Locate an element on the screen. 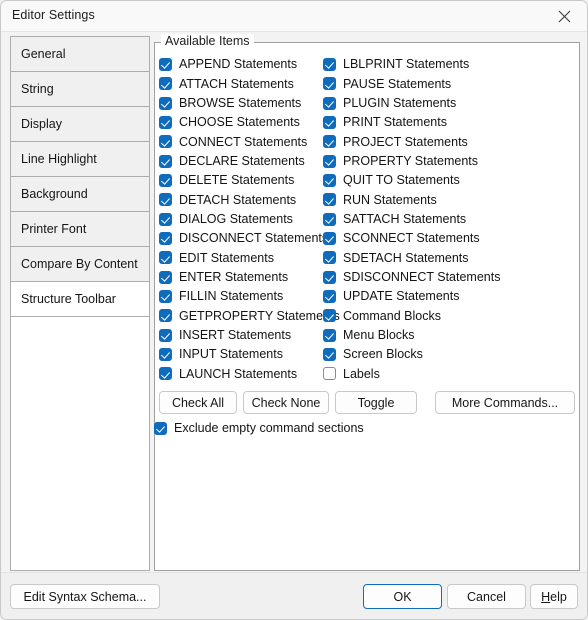 The image size is (588, 620). available-item-label: PROPERTY Statements is located at coordinates (411, 161).